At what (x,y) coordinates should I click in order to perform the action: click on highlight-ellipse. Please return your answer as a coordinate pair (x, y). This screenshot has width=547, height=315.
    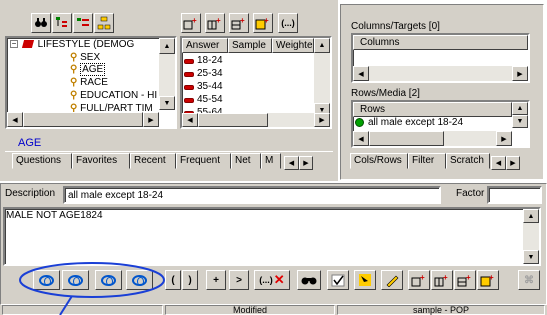
    Looking at the image, I should click on (92, 280).